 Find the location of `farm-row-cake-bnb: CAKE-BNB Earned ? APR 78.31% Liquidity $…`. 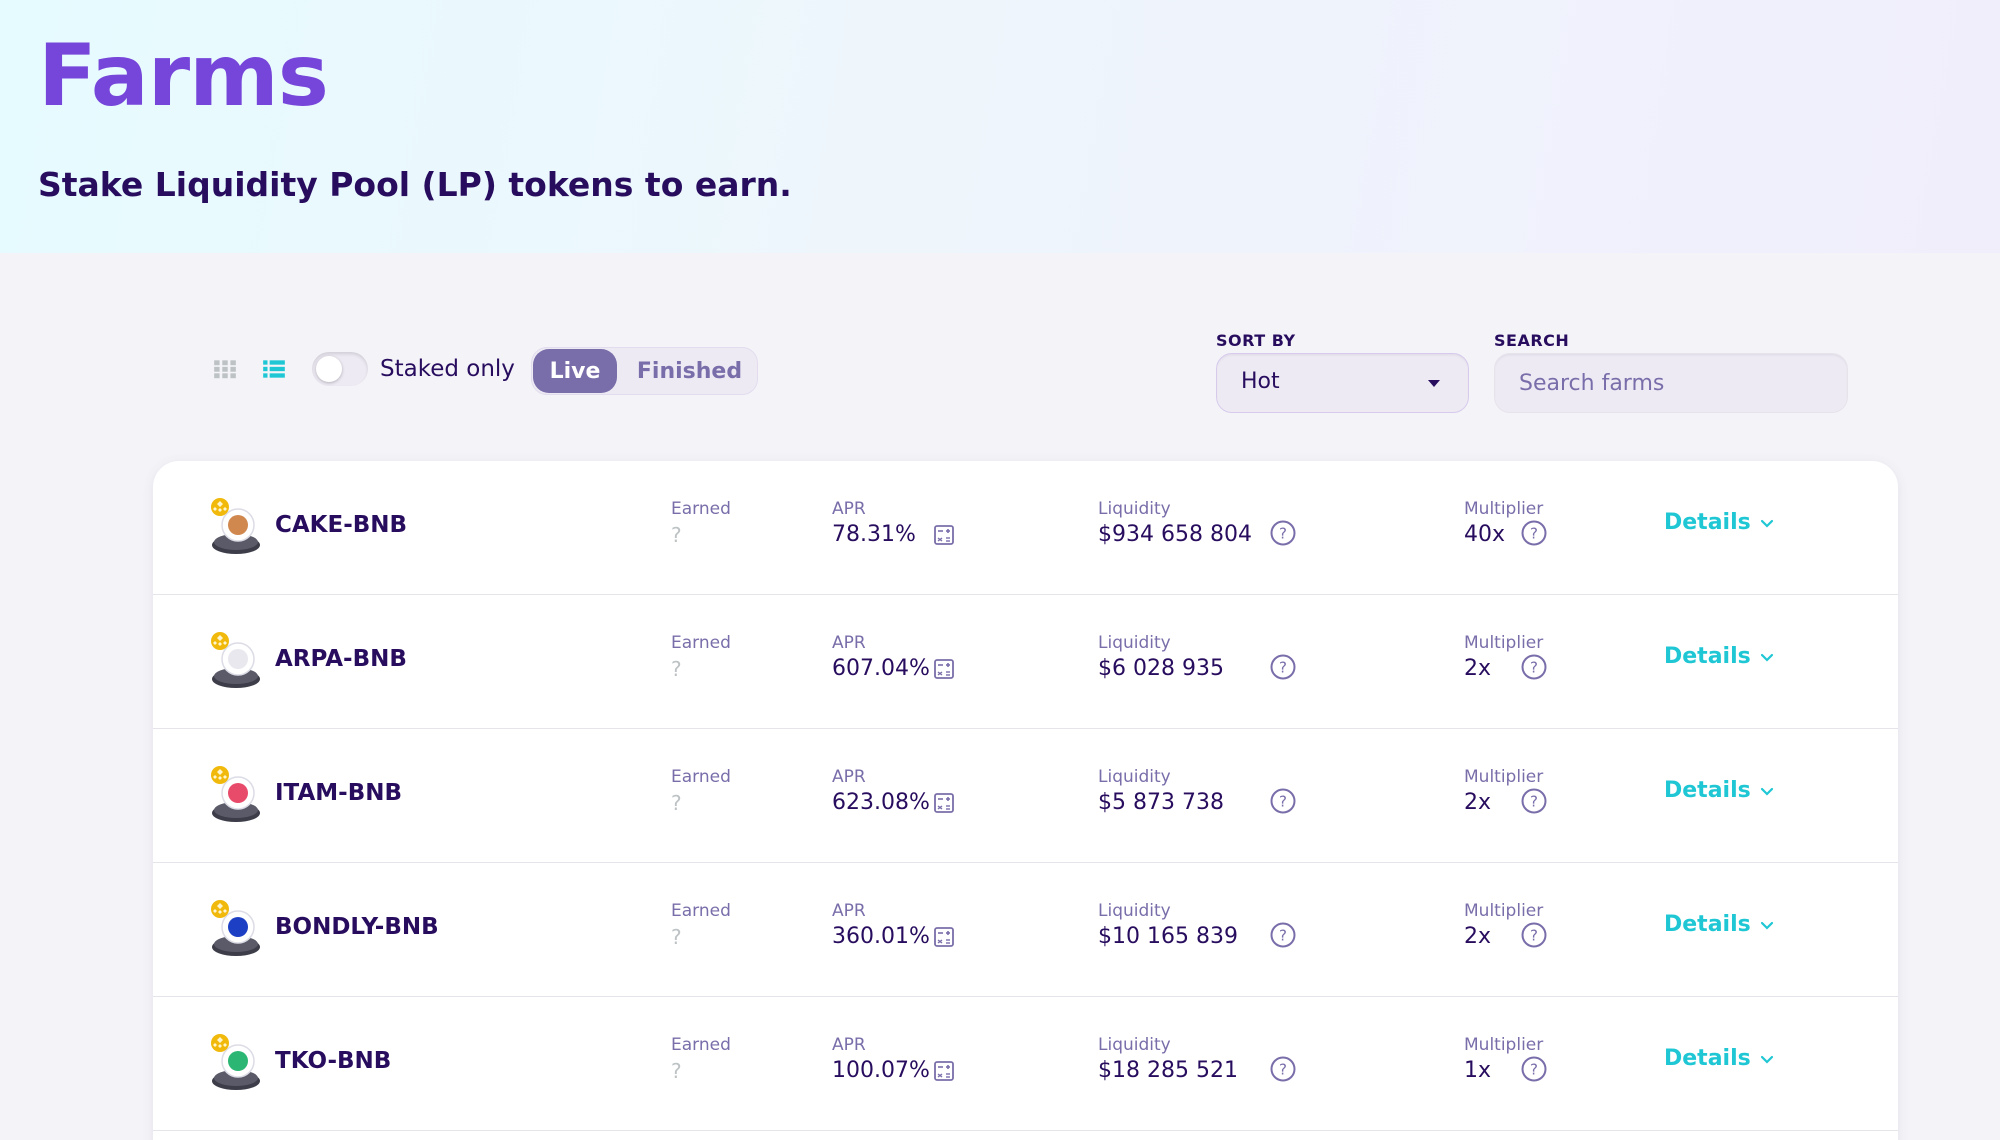

farm-row-cake-bnb: CAKE-BNB Earned ? APR 78.31% Liquidity $… is located at coordinates (1025, 528).